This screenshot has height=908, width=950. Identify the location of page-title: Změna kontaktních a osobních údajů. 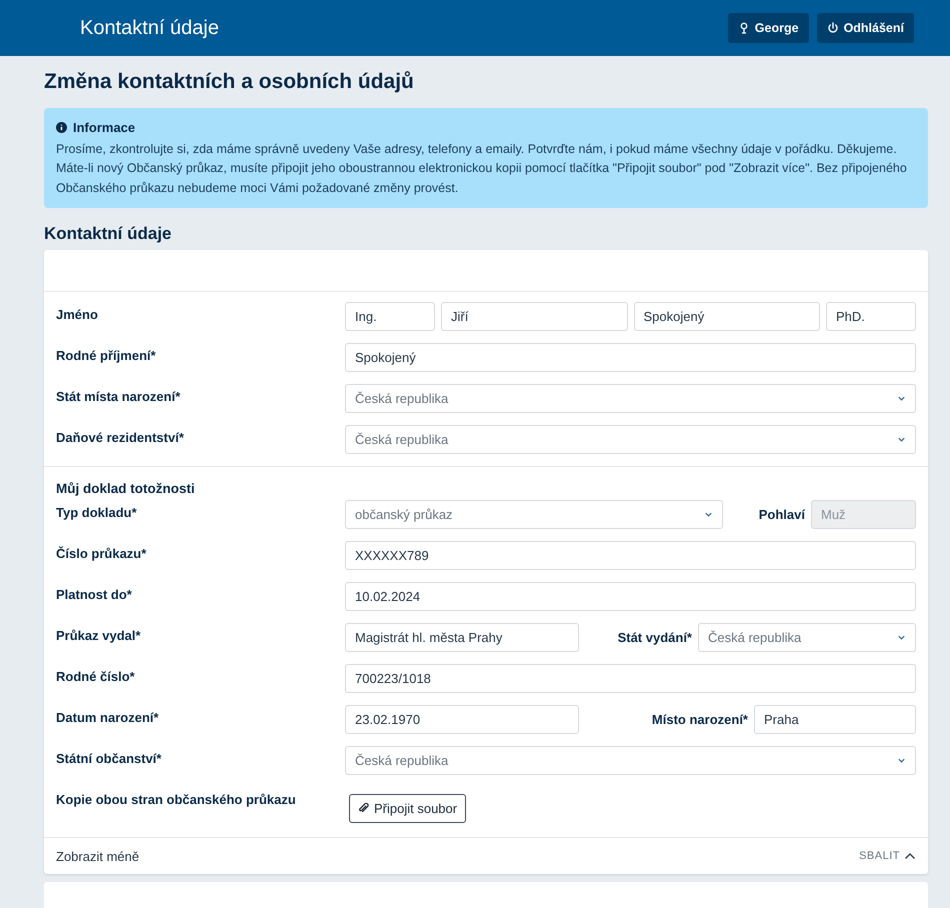
(229, 82).